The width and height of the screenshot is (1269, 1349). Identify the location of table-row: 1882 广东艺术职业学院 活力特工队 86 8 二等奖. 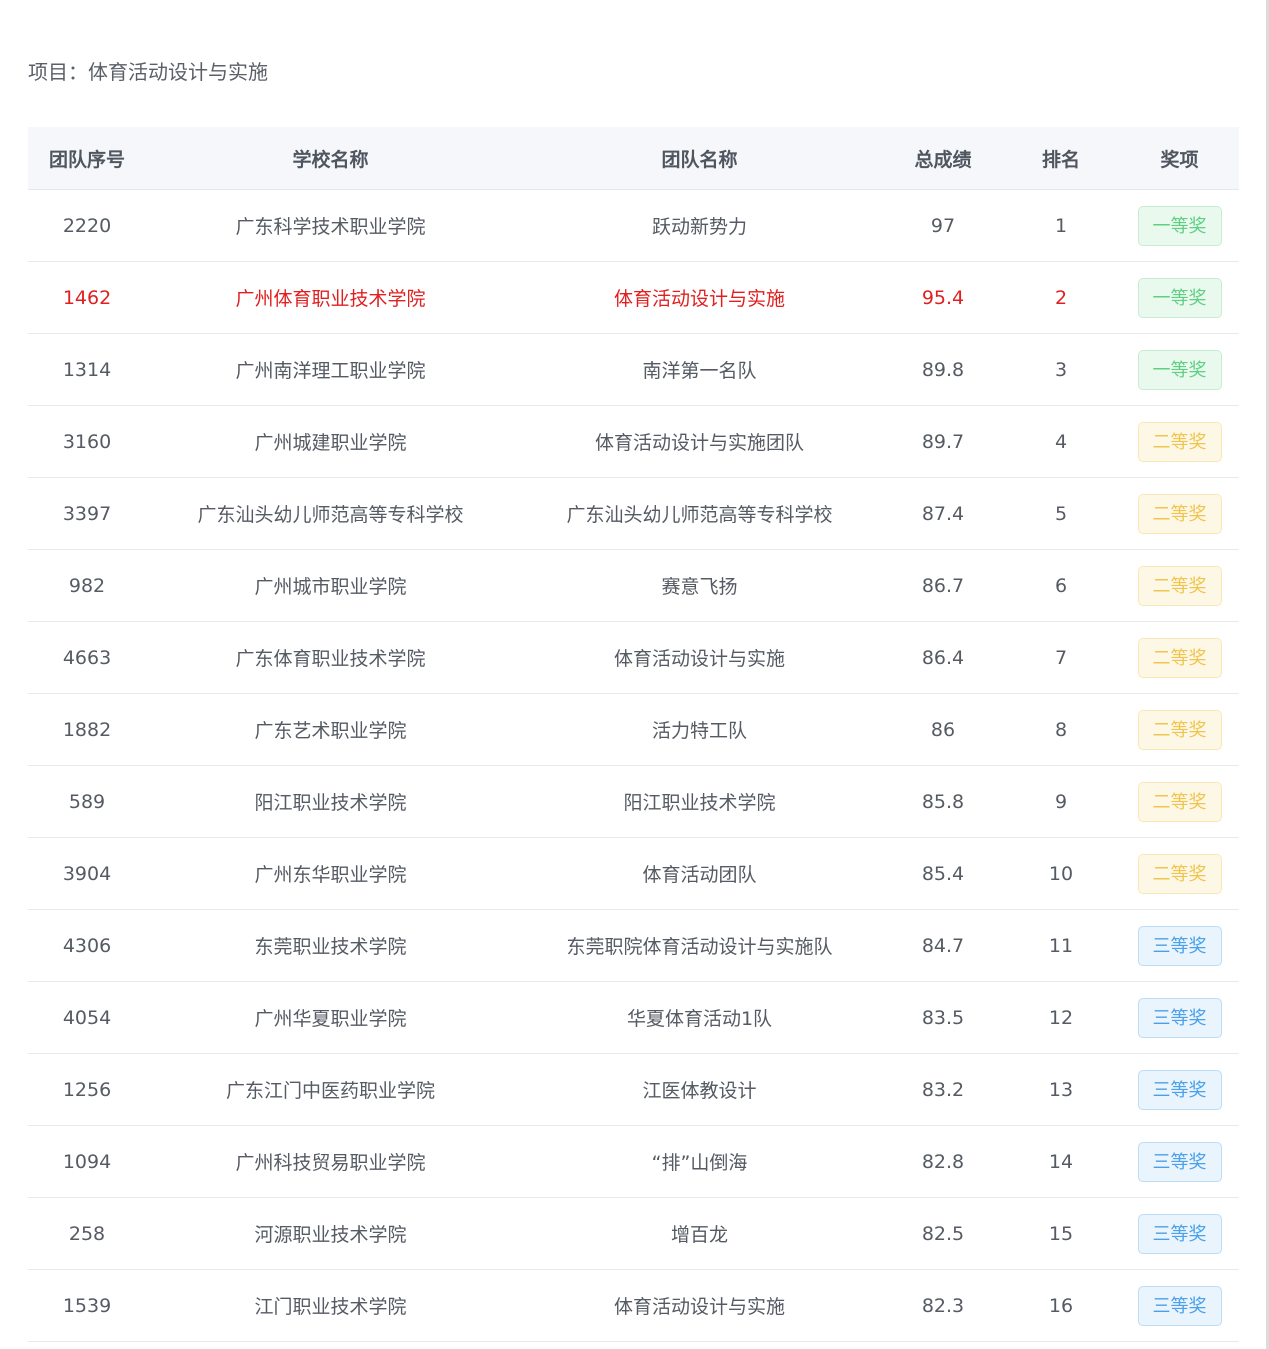
(633, 729).